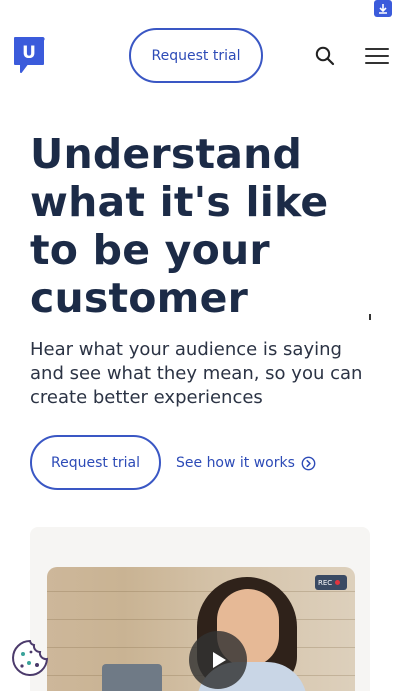 The height and width of the screenshot is (691, 400). I want to click on download-icon, so click(383, 8).